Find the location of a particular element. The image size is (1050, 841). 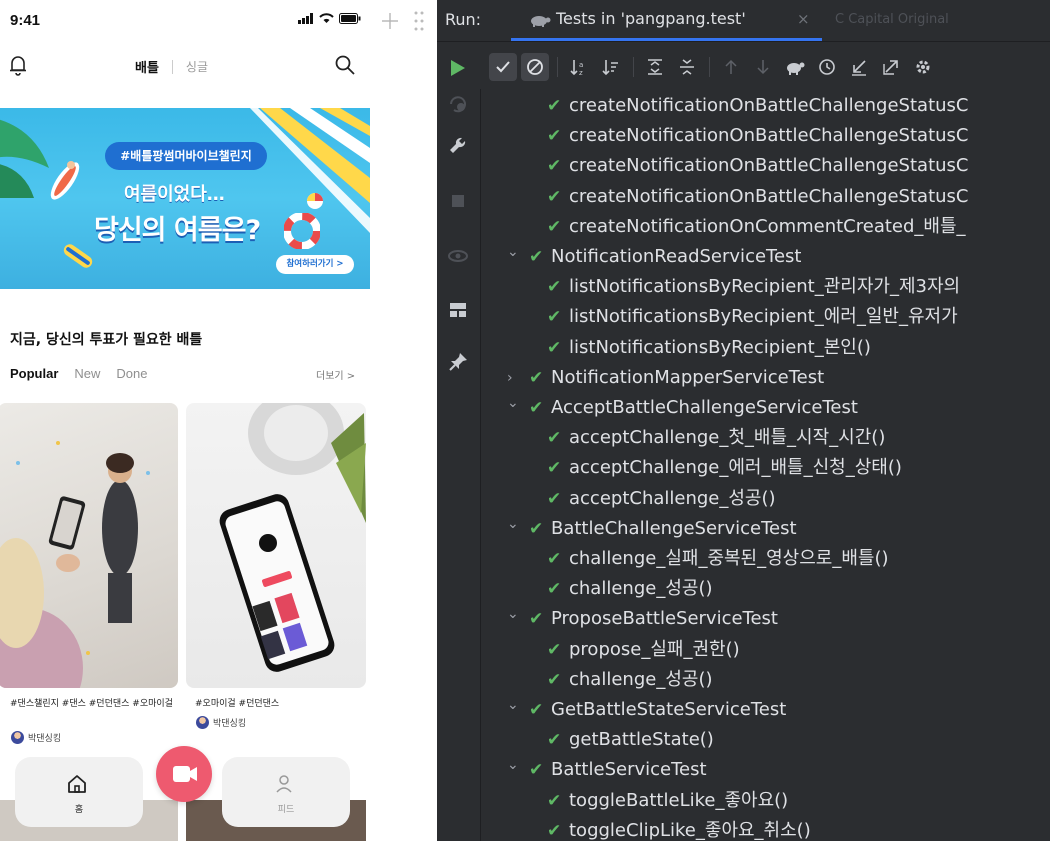

test-method-node: ✔ acceptChallenge_첫_배틀_시작_시간() is located at coordinates (765, 438).